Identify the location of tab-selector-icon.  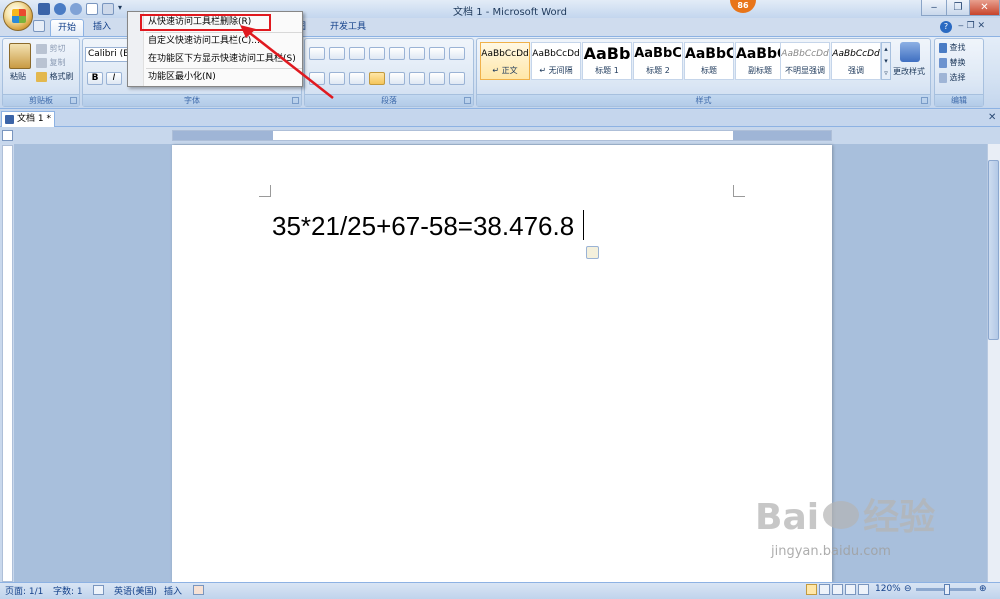
(7, 135).